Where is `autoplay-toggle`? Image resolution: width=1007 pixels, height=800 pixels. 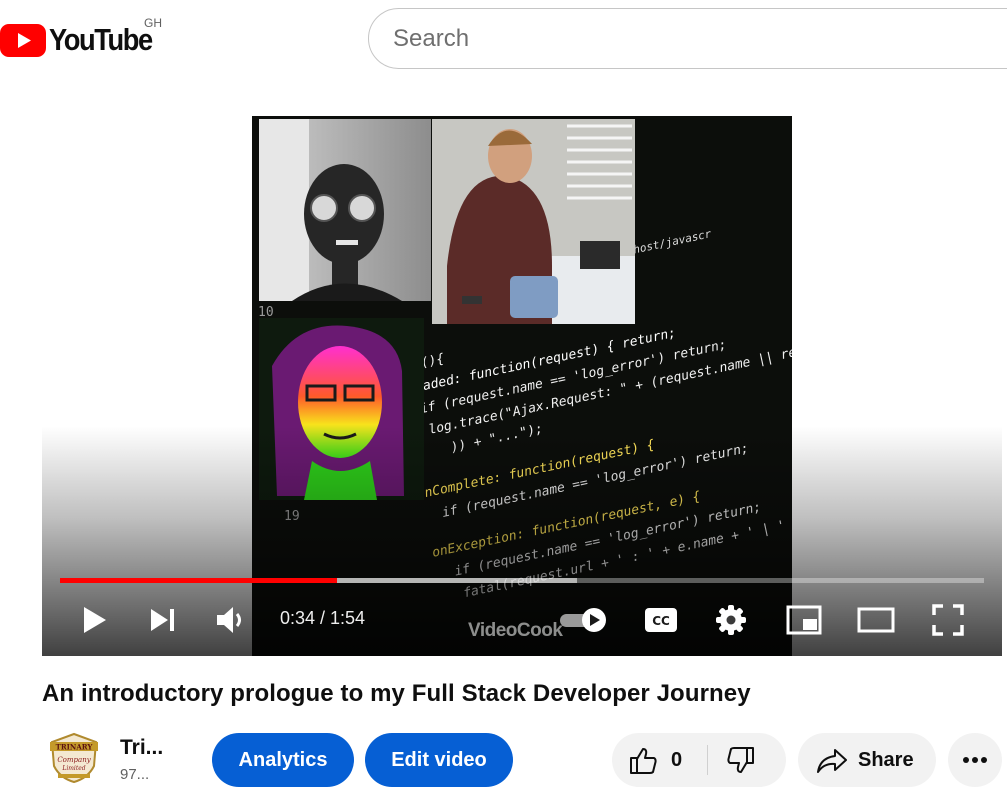
autoplay-toggle is located at coordinates (583, 620).